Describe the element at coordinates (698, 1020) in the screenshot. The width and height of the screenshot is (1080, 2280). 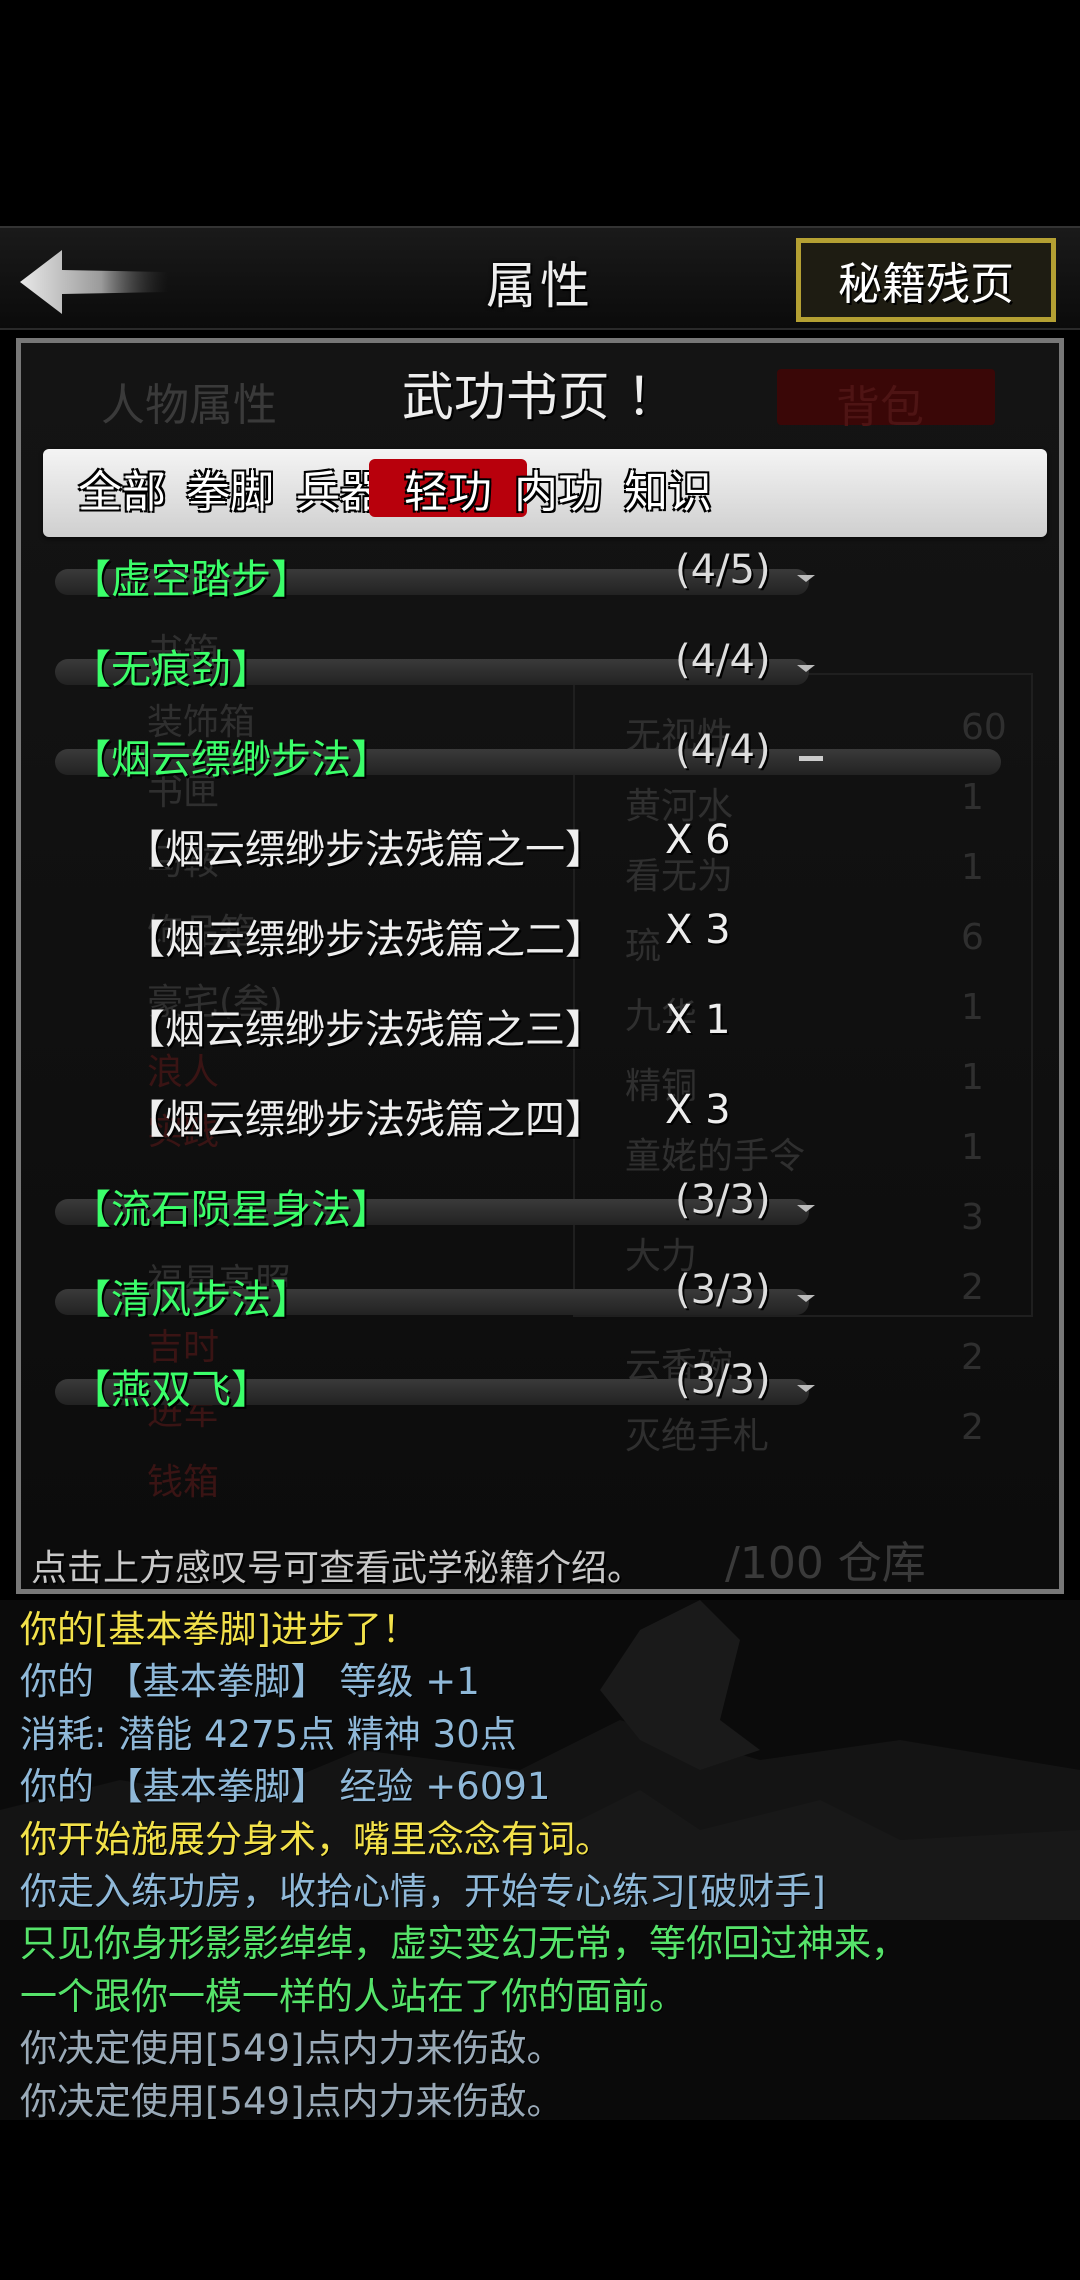
I see `page-item-qty: X 1` at that location.